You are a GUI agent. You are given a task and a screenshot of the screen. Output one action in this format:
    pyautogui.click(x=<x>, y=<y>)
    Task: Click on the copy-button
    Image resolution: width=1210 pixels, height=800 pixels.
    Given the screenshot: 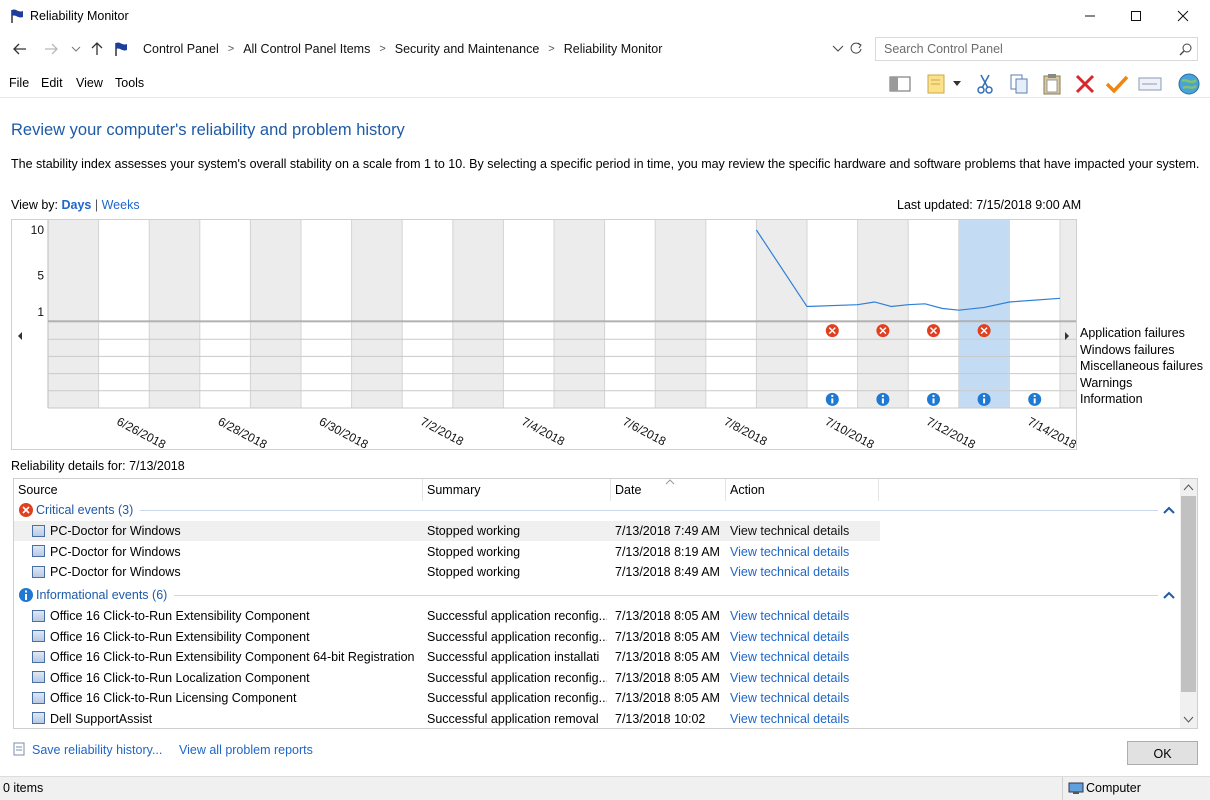 What is the action you would take?
    pyautogui.click(x=1019, y=84)
    